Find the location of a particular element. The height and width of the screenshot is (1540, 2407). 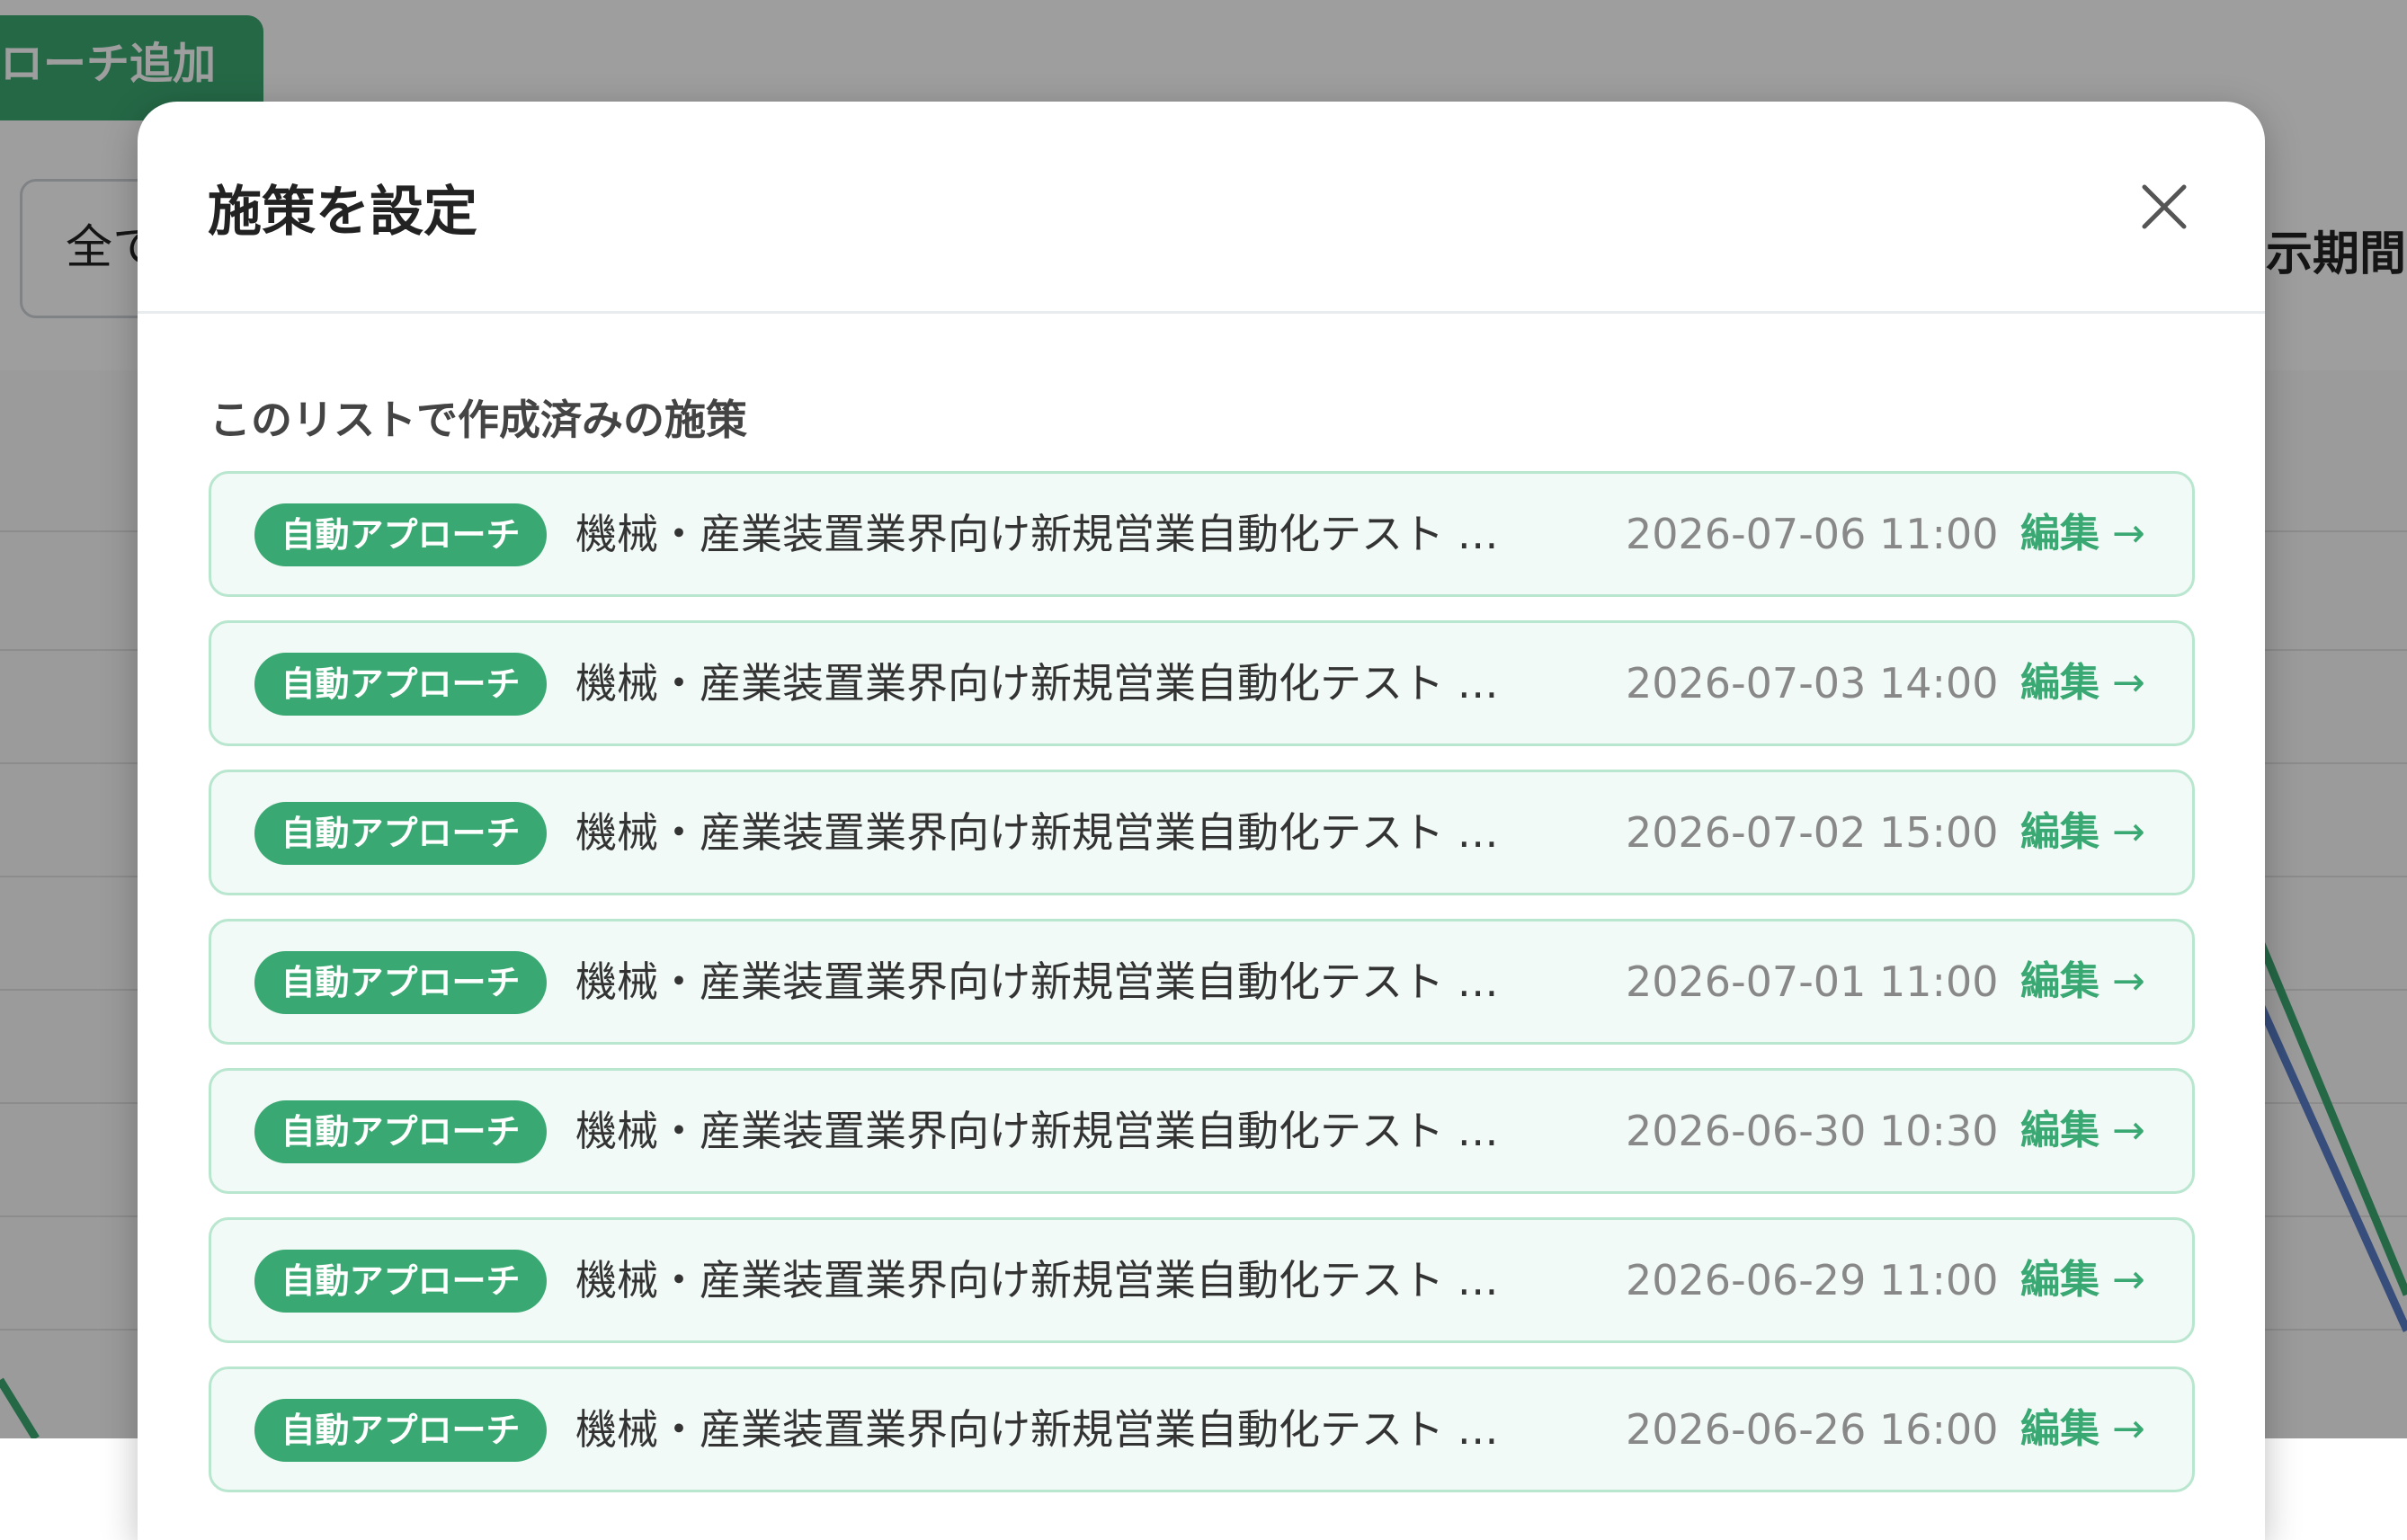

modal-header: 施策を設定 is located at coordinates (1201, 208).